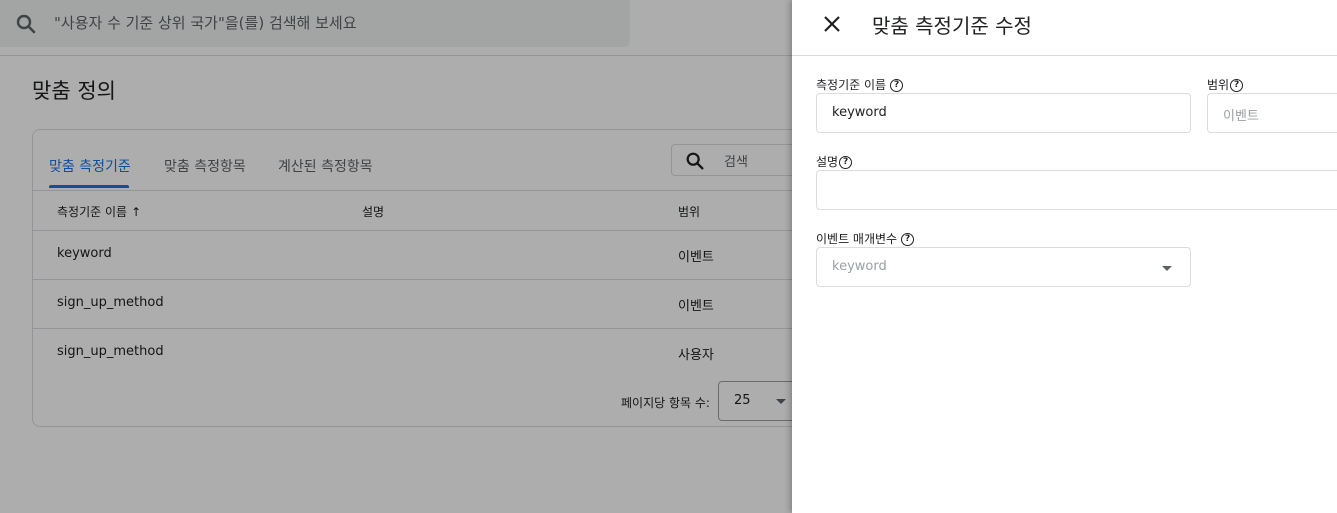 Image resolution: width=1337 pixels, height=513 pixels. I want to click on chevron-down-icon, so click(1167, 268).